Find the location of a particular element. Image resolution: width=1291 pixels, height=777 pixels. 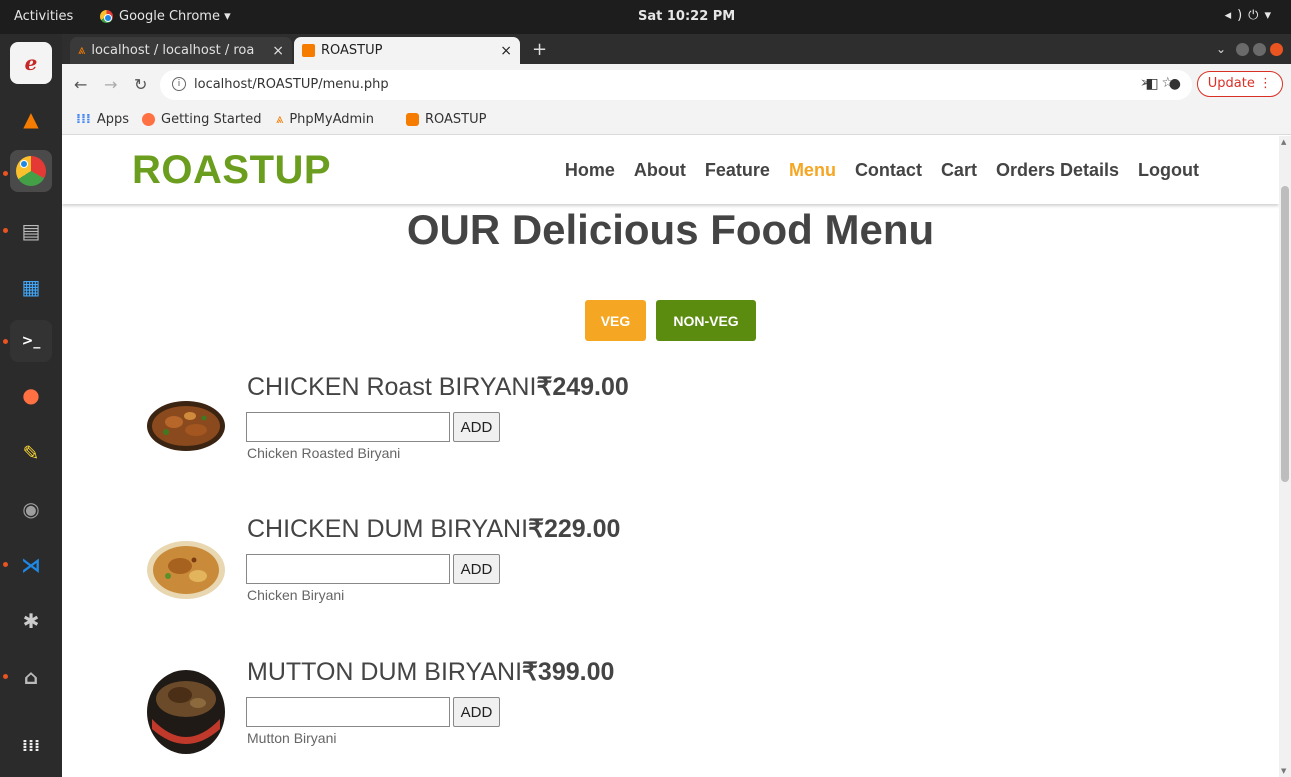

food-title: MUTTON DUM BIRYANI is located at coordinates (385, 672).